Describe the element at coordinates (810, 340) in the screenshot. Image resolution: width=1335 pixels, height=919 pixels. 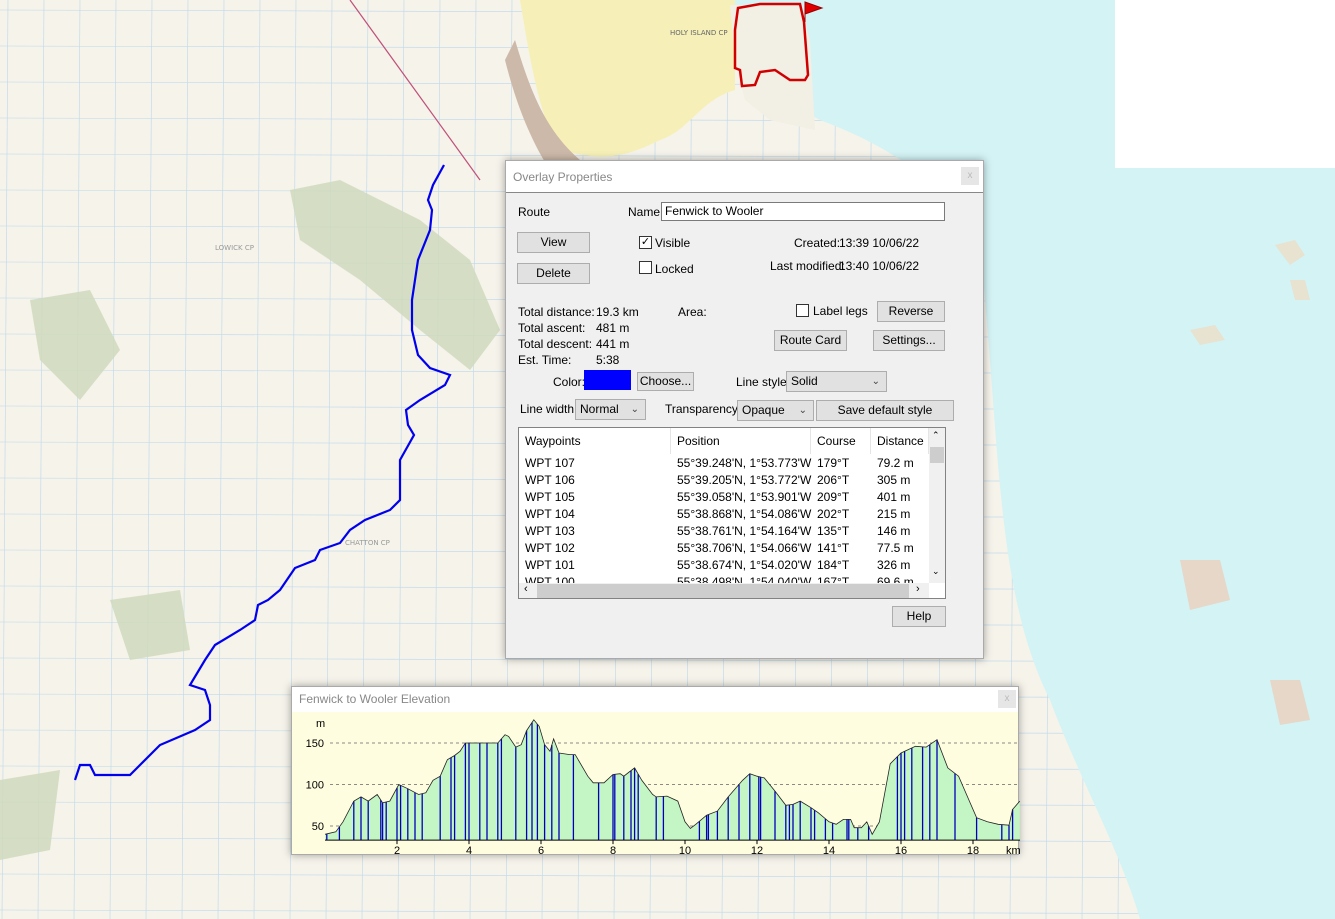
I see `route-card-button: Route Card` at that location.